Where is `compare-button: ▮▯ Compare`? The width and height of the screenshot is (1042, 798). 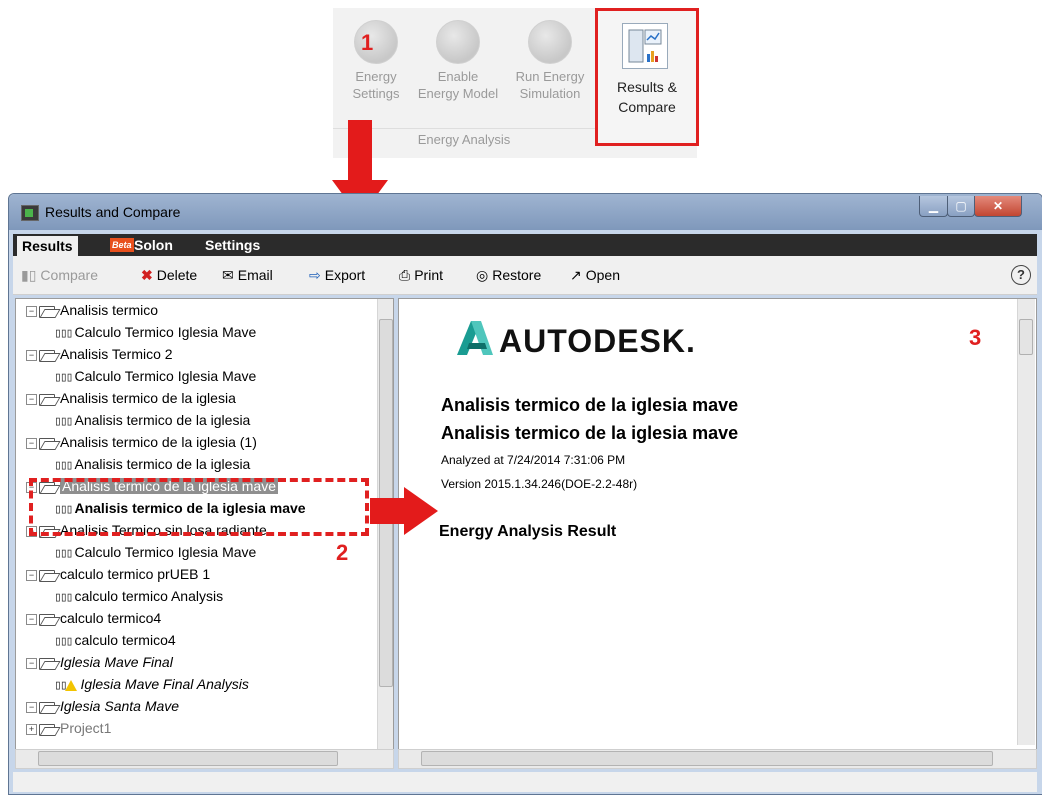
compare-button: ▮▯ Compare is located at coordinates (59, 275).